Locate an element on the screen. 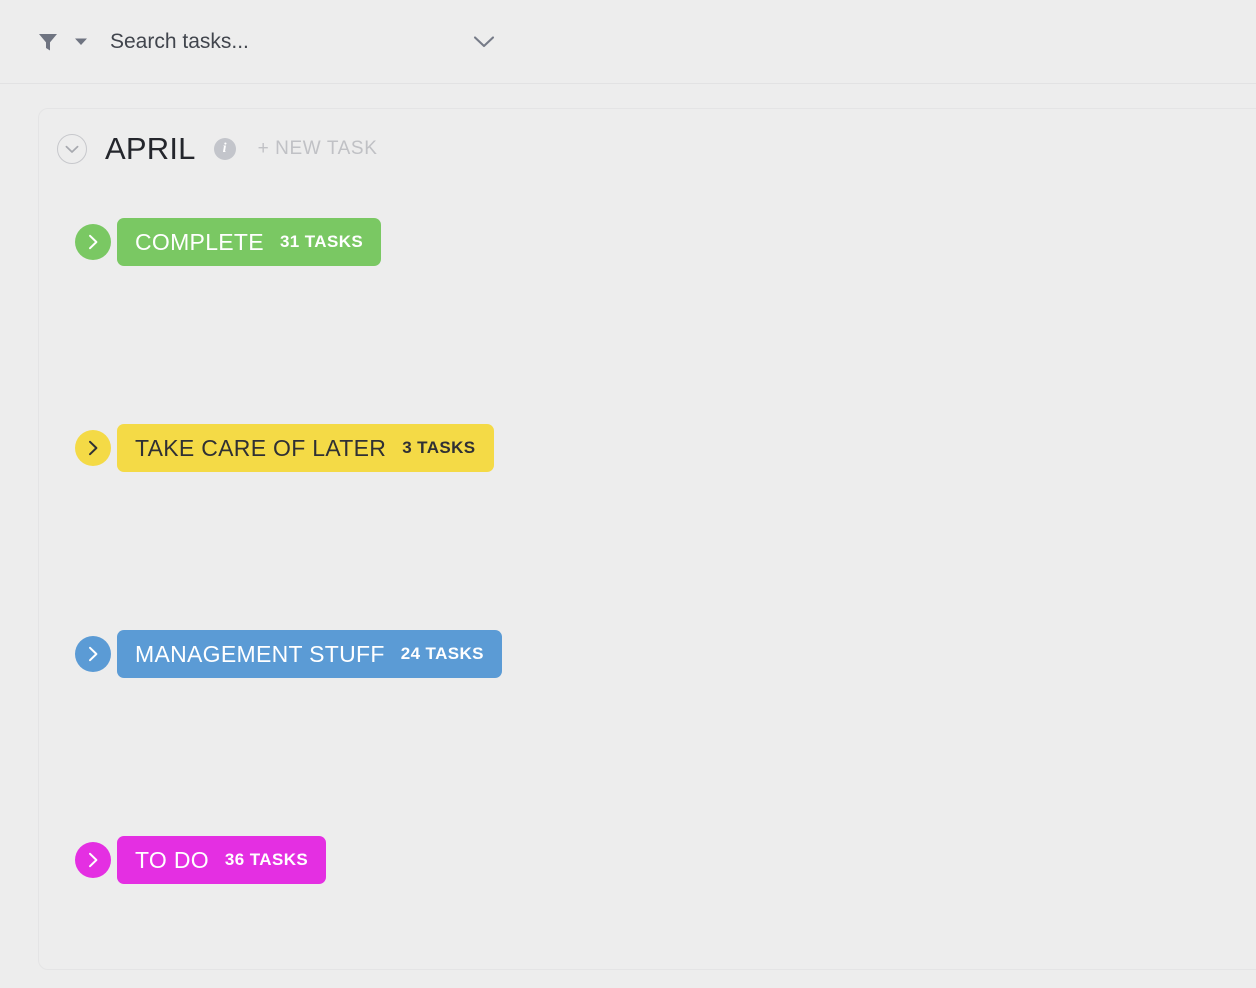 The height and width of the screenshot is (988, 1256). add-new-task-button: + NEW TASK is located at coordinates (318, 149).